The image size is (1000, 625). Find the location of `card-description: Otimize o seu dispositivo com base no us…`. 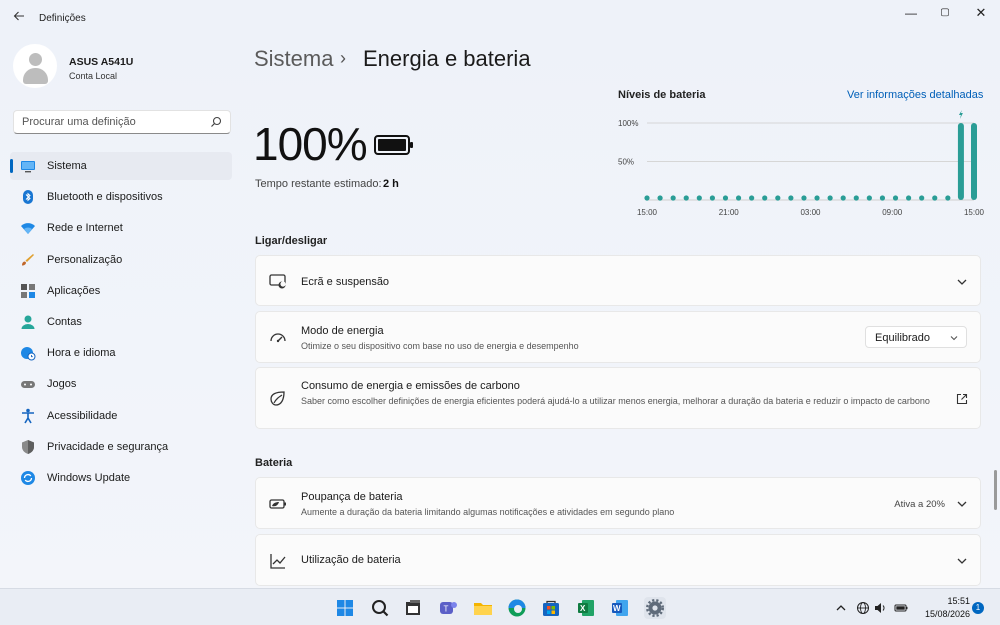

card-description: Otimize o seu dispositivo com base no us… is located at coordinates (440, 346).